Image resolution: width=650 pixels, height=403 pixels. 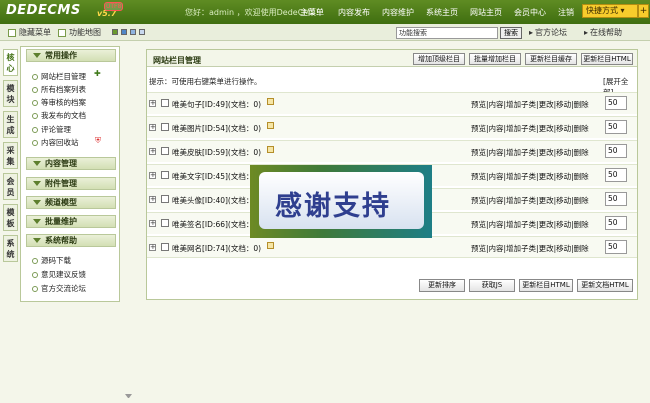 What do you see at coordinates (10, 248) in the screenshot?
I see `tab-system: 系统` at bounding box center [10, 248].